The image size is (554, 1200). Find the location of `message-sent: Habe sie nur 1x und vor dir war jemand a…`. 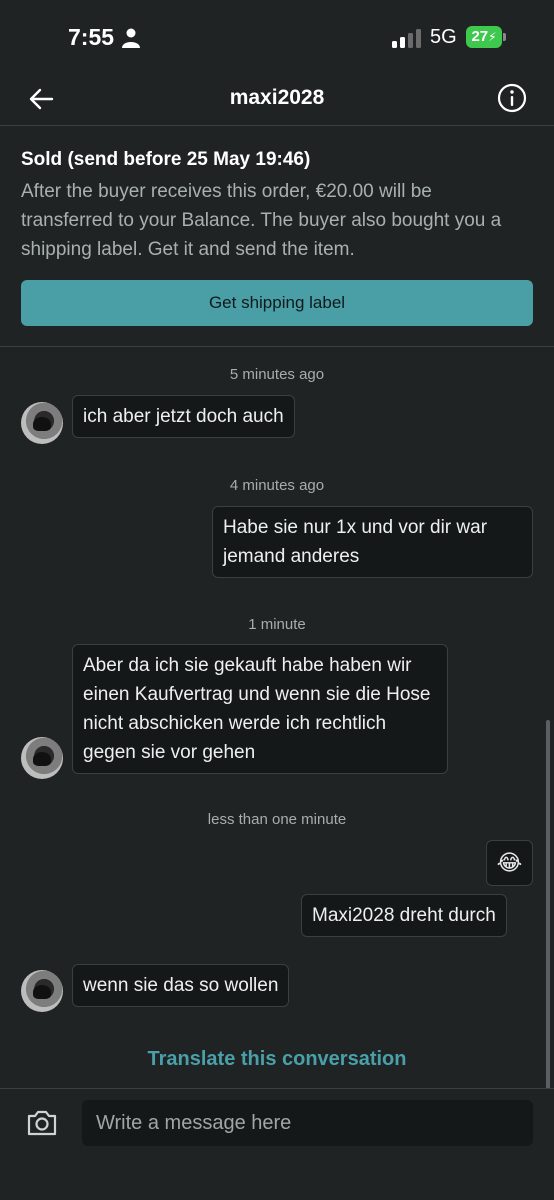

message-sent: Habe sie nur 1x und vor dir war jemand a… is located at coordinates (372, 542).